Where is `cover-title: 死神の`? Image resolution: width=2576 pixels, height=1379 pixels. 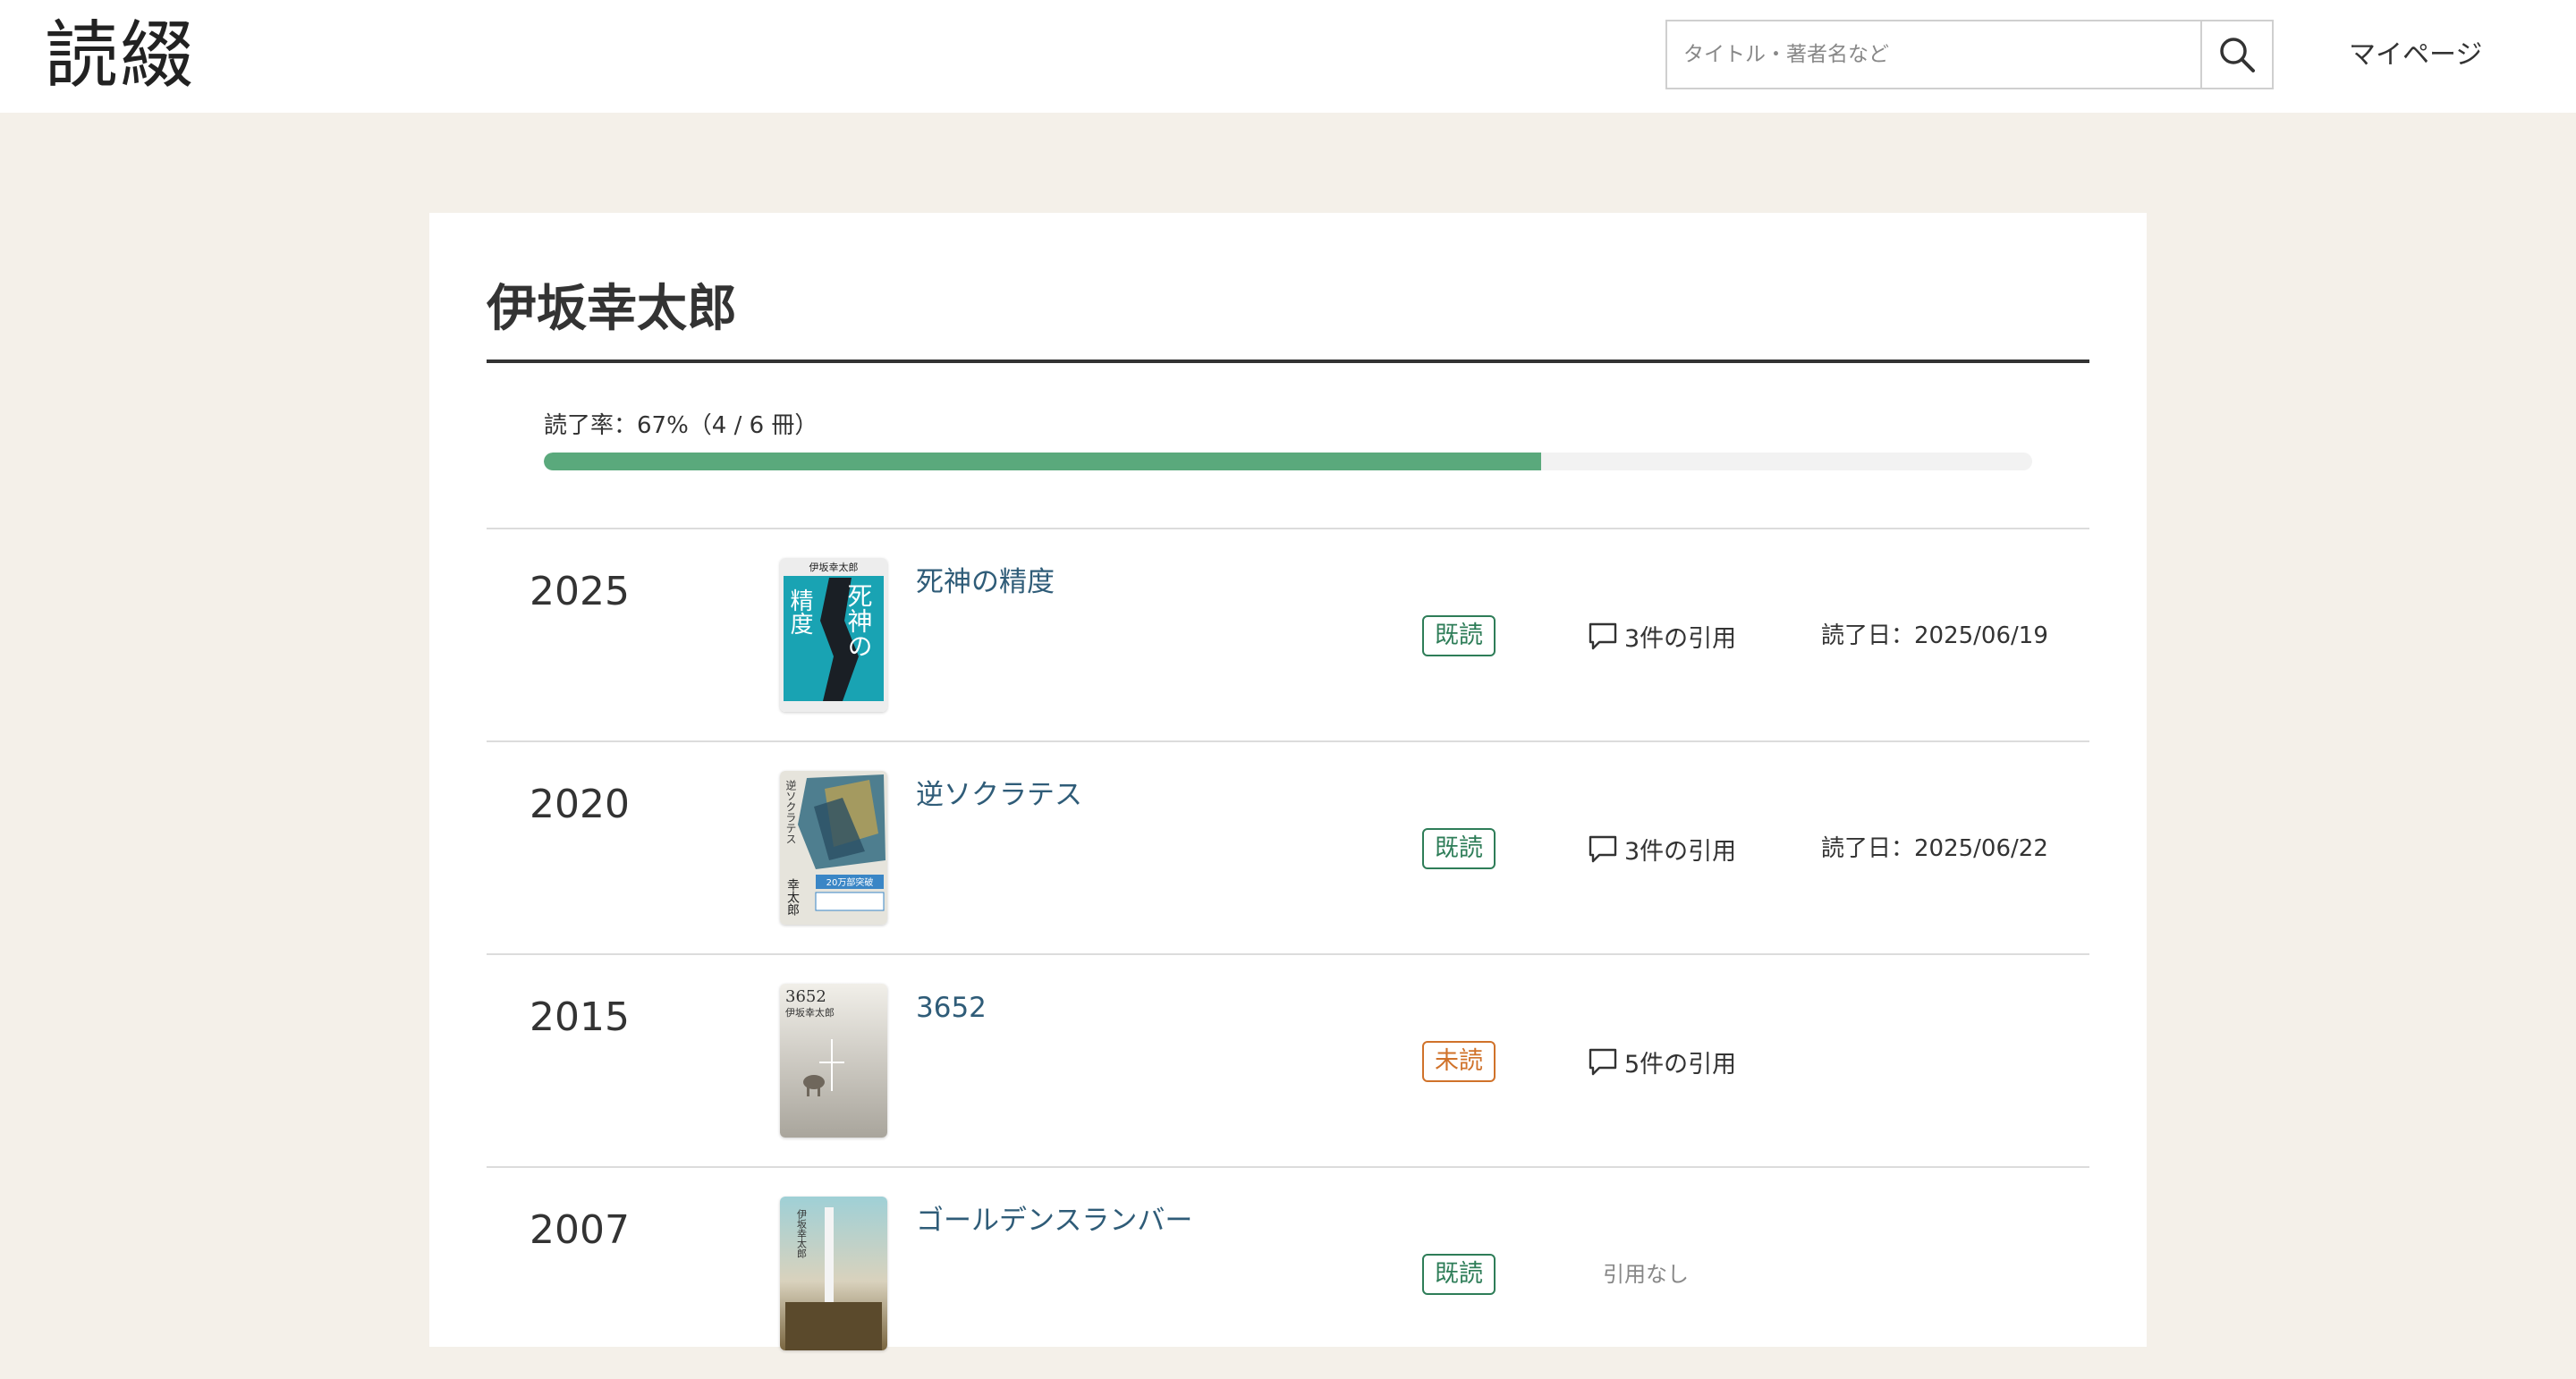
cover-title: 死神の is located at coordinates (859, 620).